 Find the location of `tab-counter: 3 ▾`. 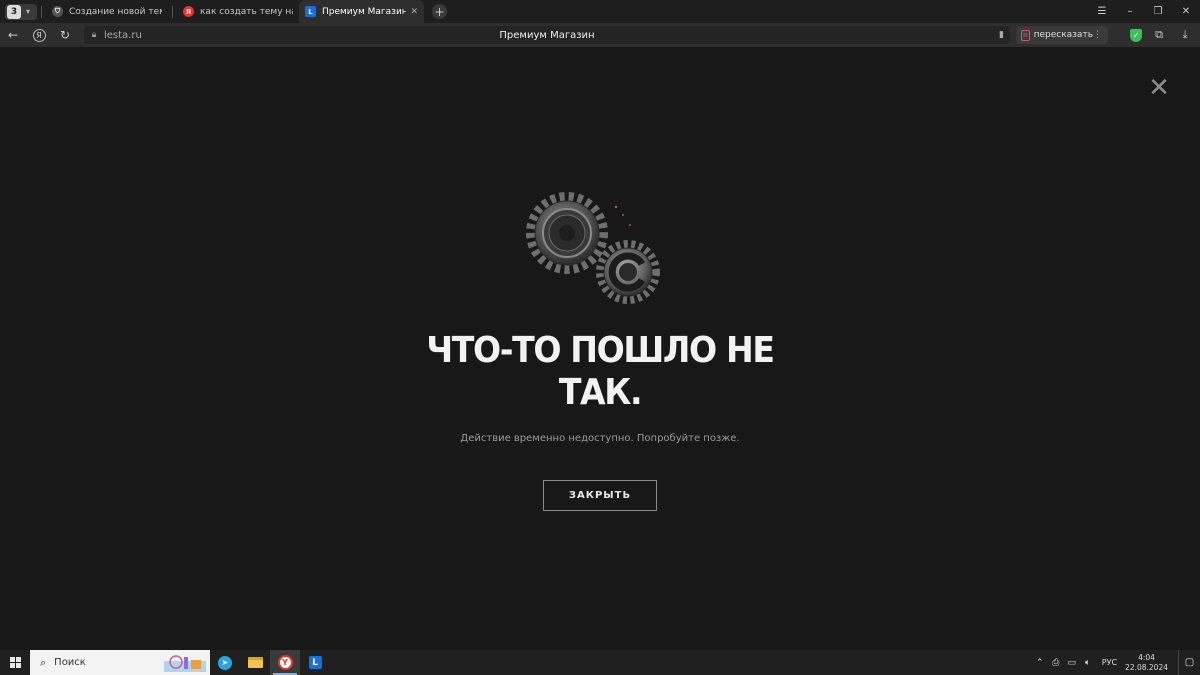

tab-counter: 3 ▾ is located at coordinates (21, 11).